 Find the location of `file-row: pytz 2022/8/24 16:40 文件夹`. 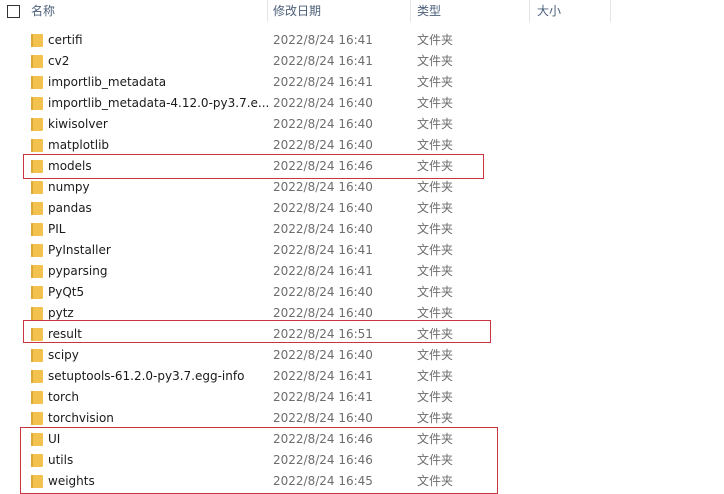

file-row: pytz 2022/8/24 16:40 文件夹 is located at coordinates (362, 313).